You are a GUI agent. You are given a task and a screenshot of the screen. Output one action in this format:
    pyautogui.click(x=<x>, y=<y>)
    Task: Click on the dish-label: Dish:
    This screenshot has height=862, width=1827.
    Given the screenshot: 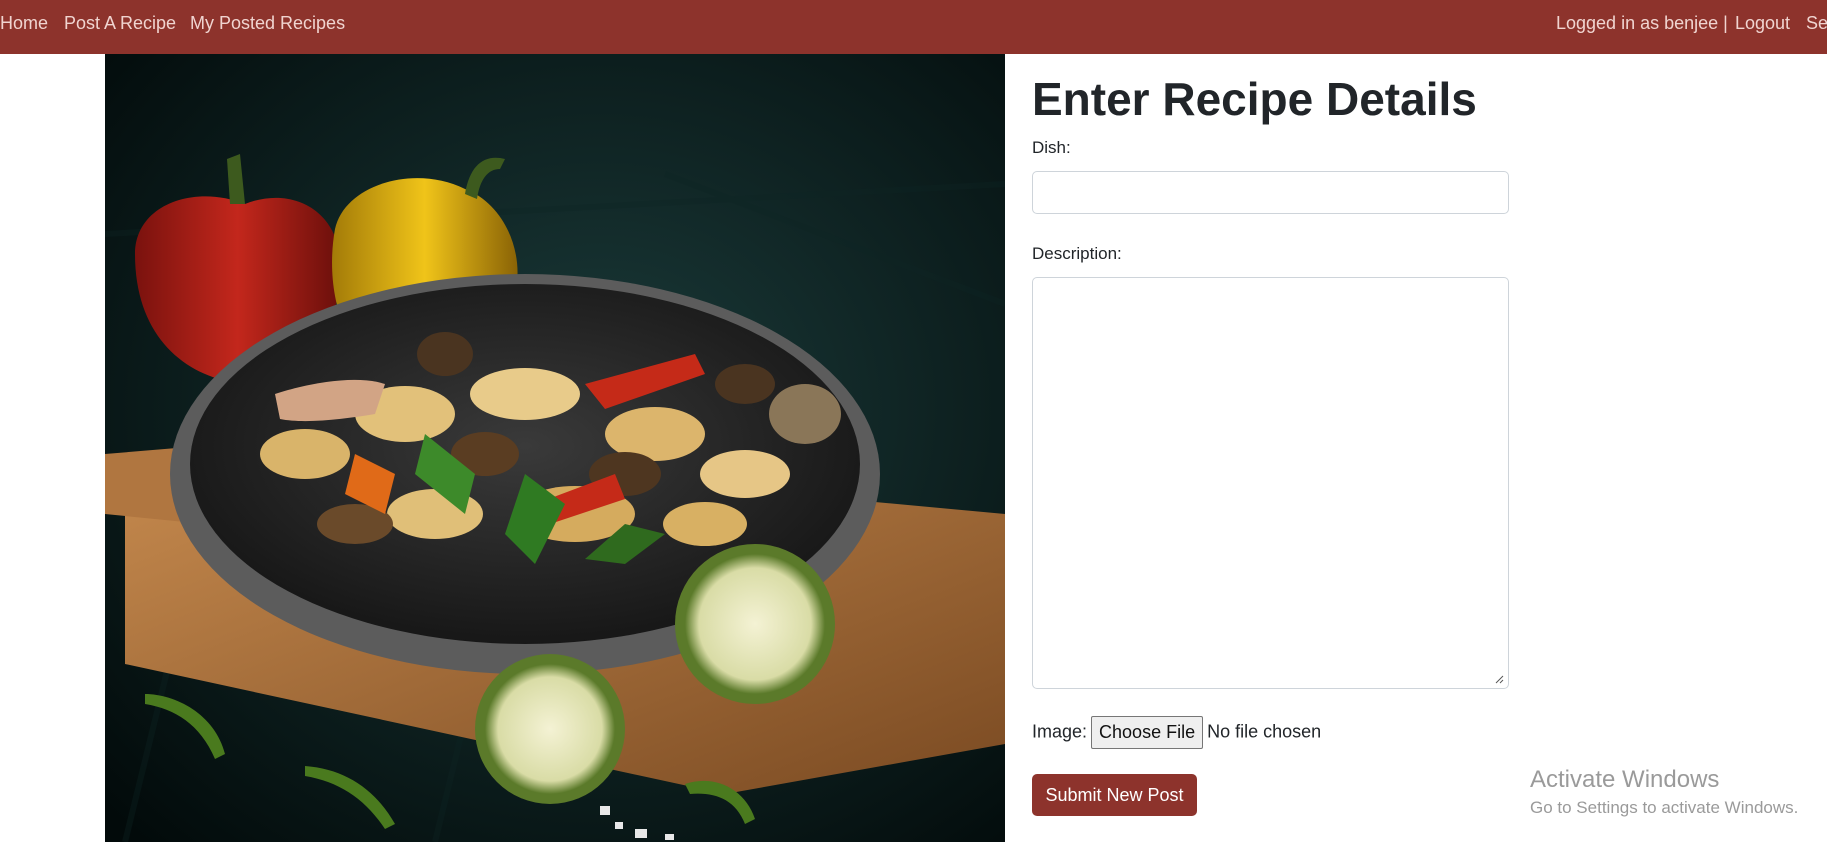 What is the action you would take?
    pyautogui.click(x=1051, y=147)
    